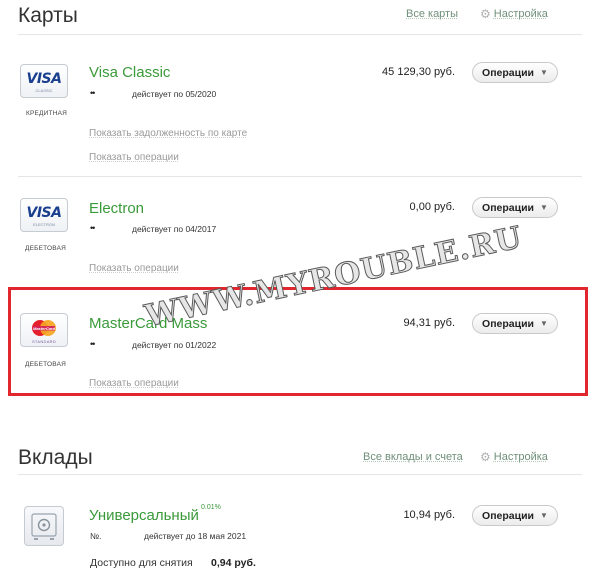 The height and width of the screenshot is (588, 600). What do you see at coordinates (520, 457) in the screenshot?
I see `deposits-settings-label: Настройка` at bounding box center [520, 457].